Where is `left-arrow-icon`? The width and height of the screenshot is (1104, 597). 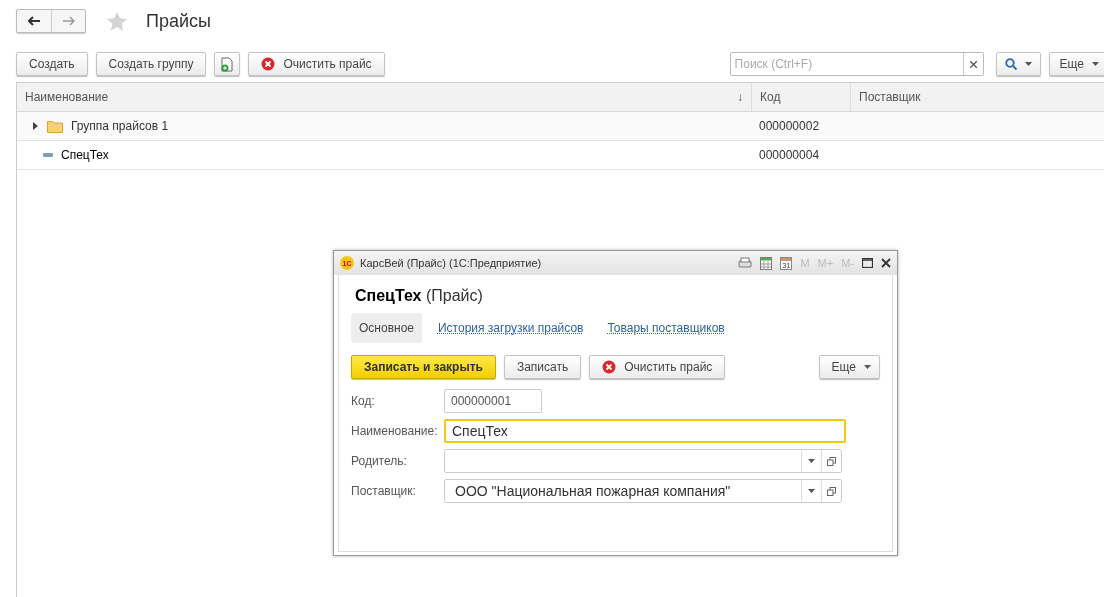
left-arrow-icon is located at coordinates (34, 21).